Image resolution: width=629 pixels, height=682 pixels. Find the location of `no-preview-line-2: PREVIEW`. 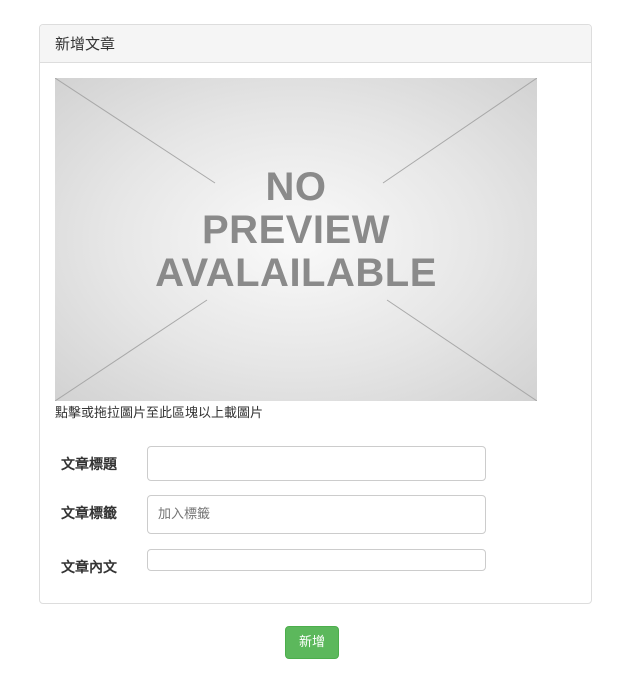

no-preview-line-2: PREVIEW is located at coordinates (296, 230).